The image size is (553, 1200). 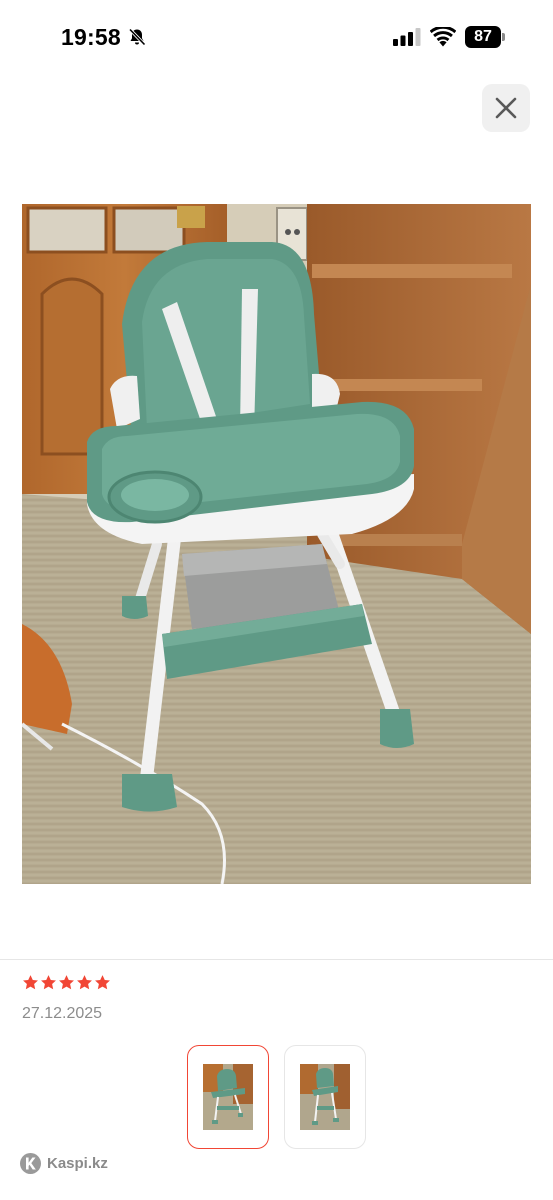 I want to click on review-date: 27.12.2025, so click(x=62, y=1013).